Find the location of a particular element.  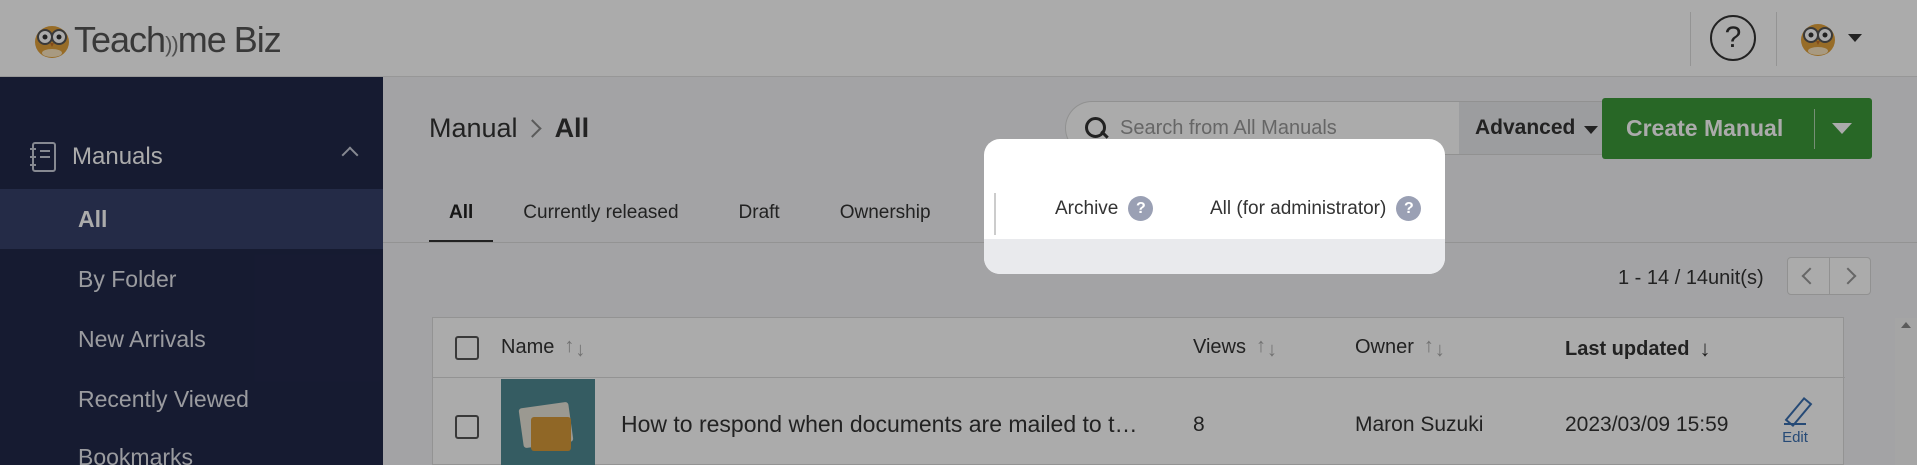

more-tabs-popup: Archive ? All (for administrator) ? is located at coordinates (1214, 206).